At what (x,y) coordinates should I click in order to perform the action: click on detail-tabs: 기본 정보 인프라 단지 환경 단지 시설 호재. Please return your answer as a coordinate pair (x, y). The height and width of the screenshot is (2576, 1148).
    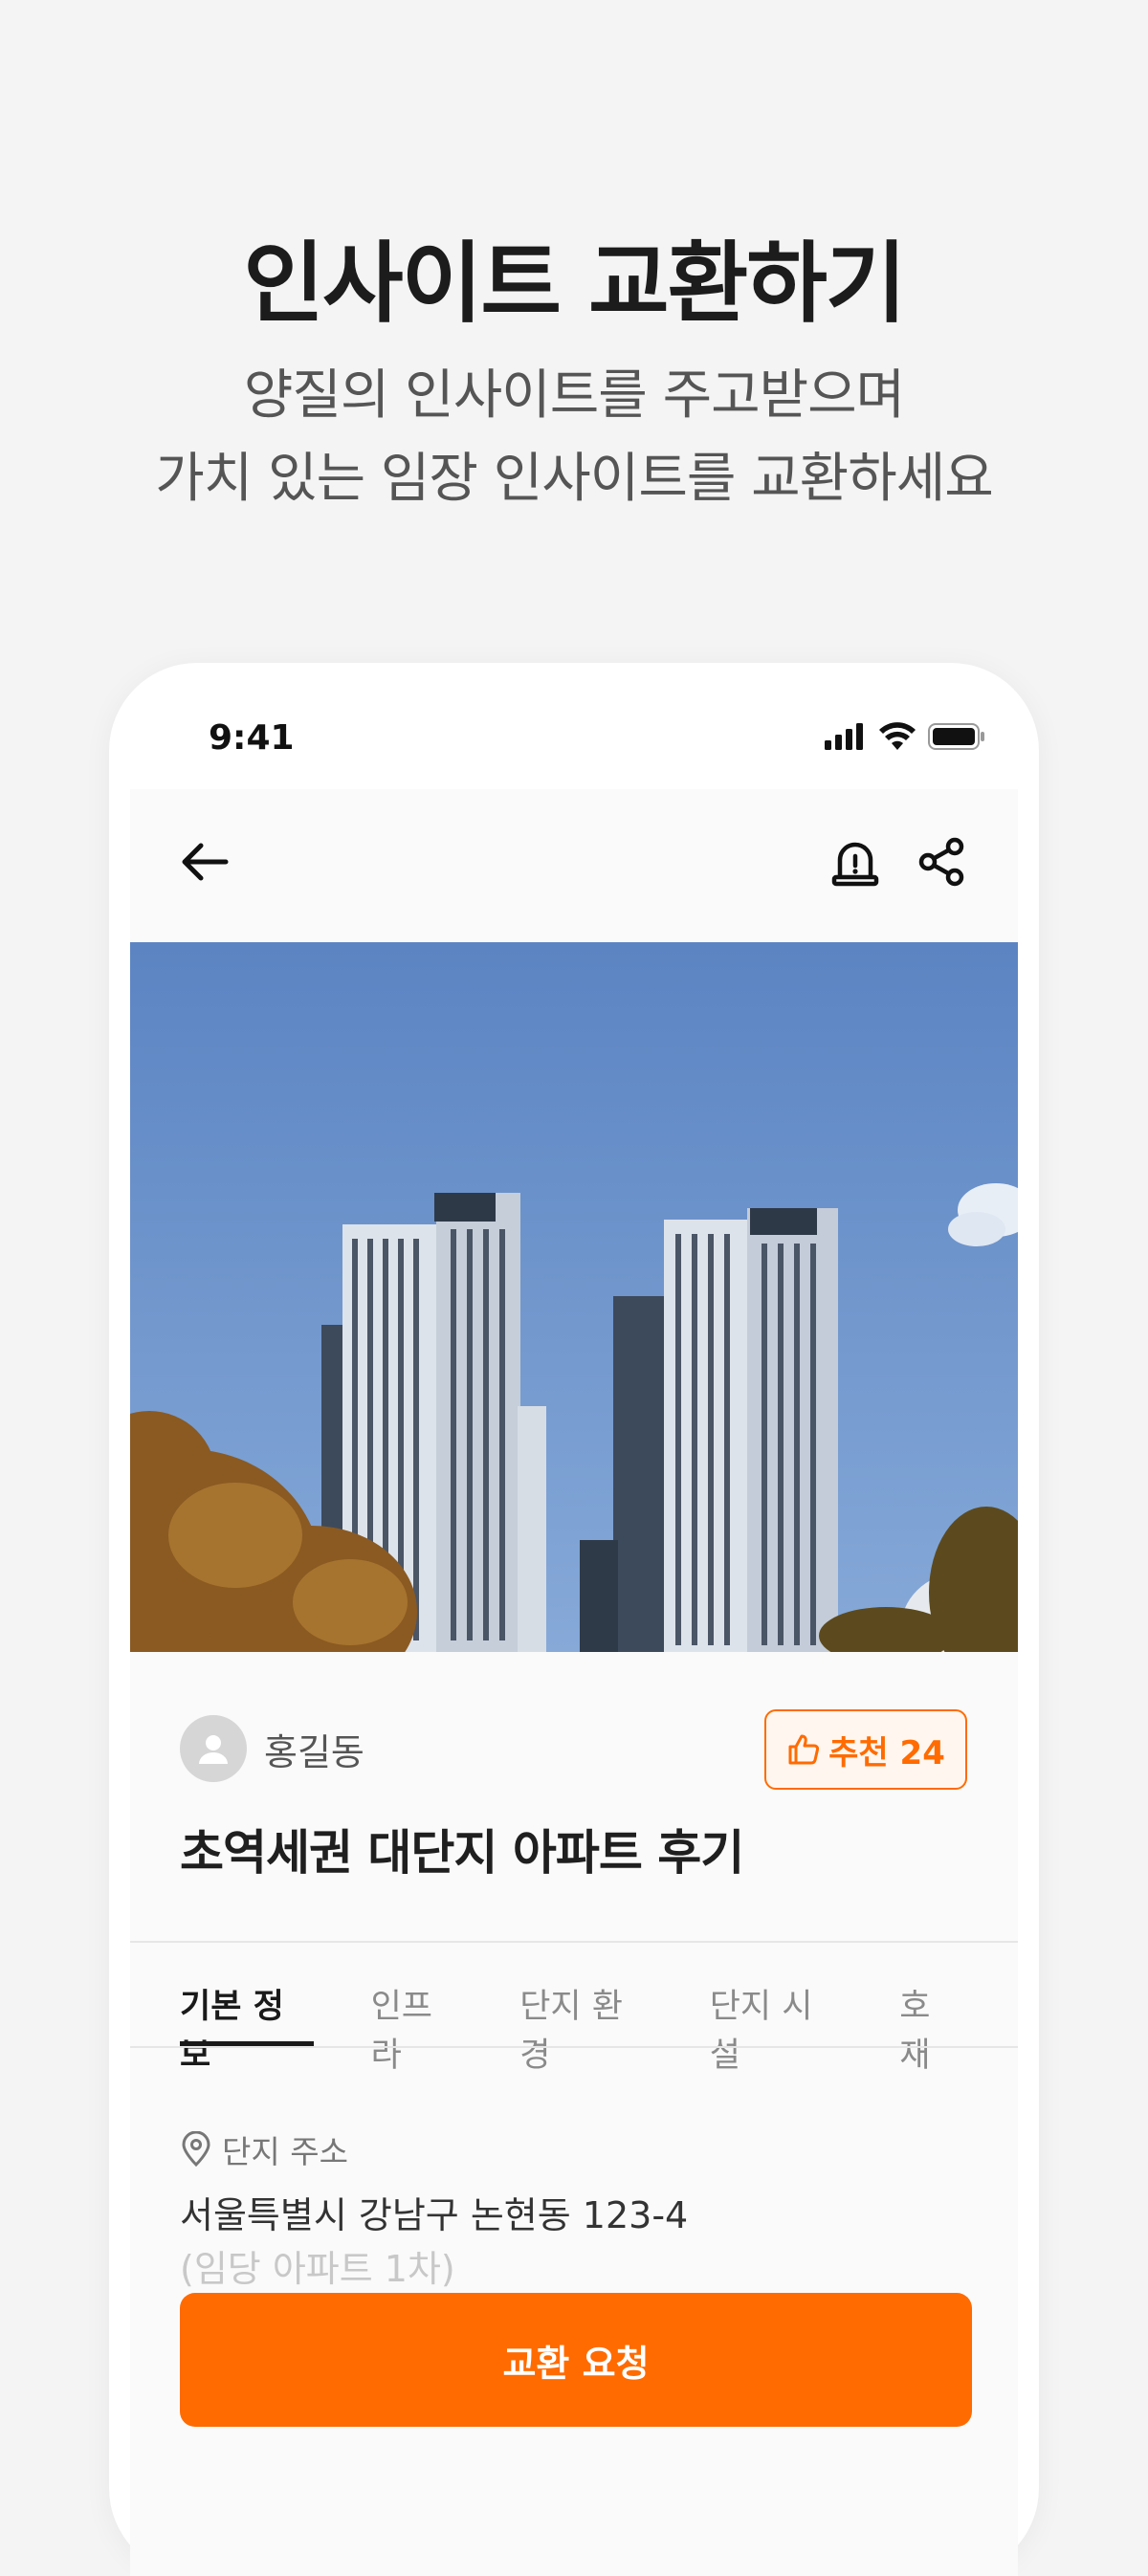
    Looking at the image, I should click on (599, 2027).